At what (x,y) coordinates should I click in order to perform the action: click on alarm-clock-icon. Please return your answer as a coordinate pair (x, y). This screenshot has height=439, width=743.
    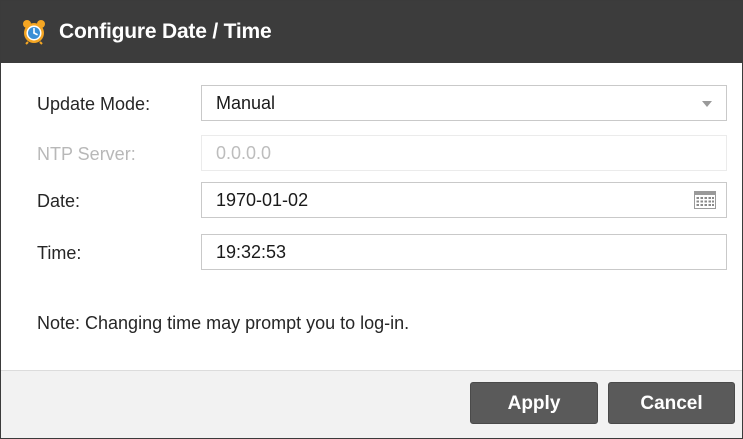
    Looking at the image, I should click on (34, 32).